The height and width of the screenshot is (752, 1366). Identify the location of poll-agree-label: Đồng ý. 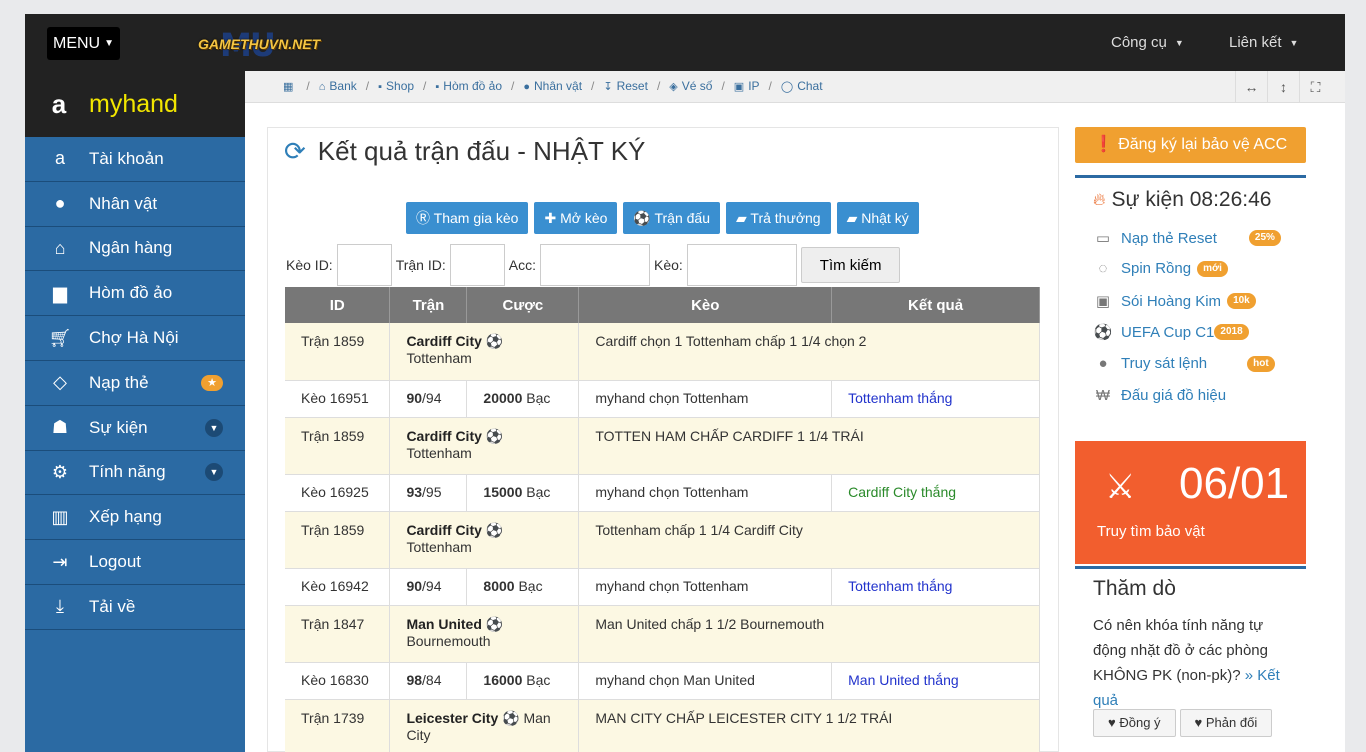
(1140, 722).